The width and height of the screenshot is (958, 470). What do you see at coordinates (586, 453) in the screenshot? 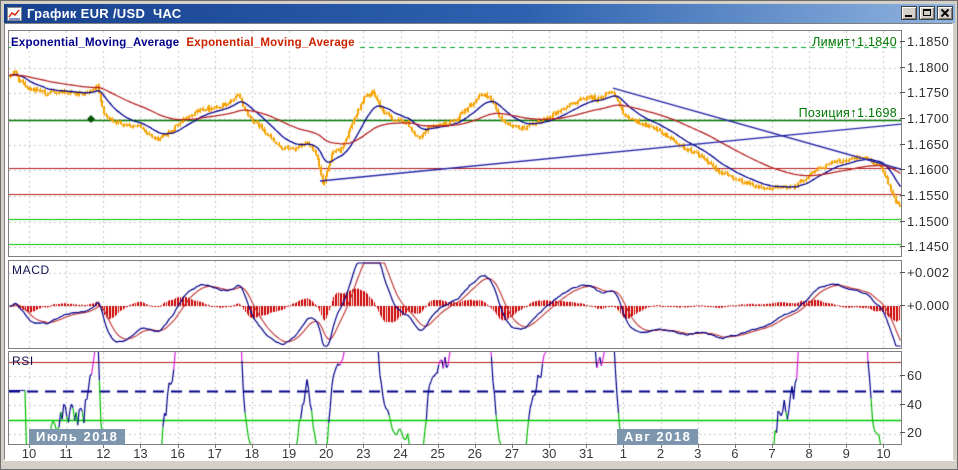
I see `date-label: 31` at bounding box center [586, 453].